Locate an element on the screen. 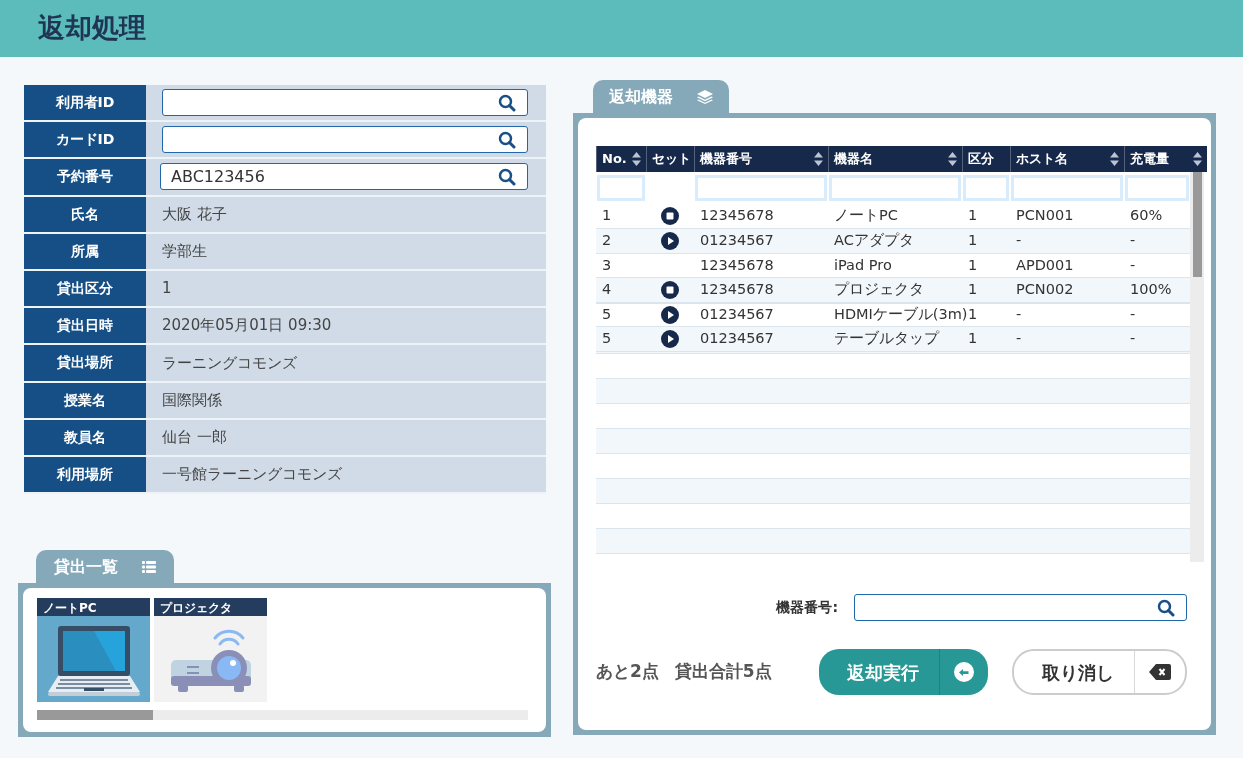 This screenshot has width=1243, height=758. field-value: 大阪 花子 is located at coordinates (194, 214).